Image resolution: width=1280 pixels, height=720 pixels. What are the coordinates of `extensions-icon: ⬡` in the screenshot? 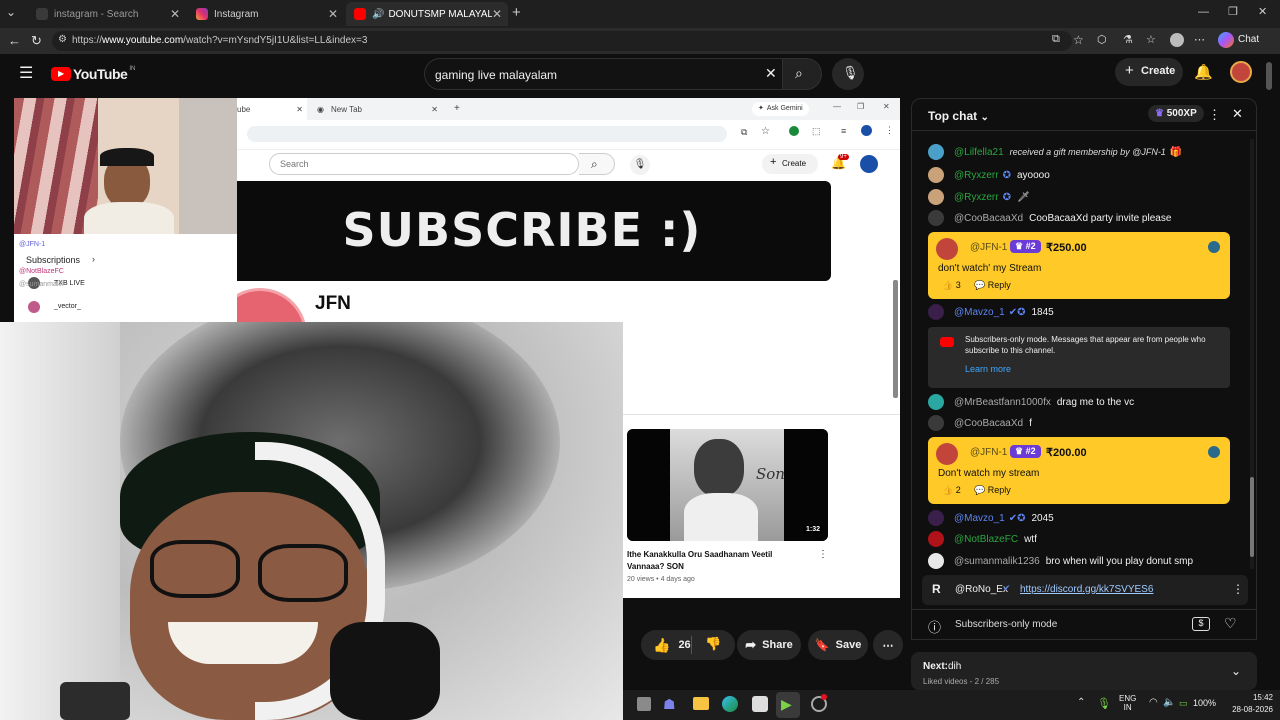 It's located at (1102, 39).